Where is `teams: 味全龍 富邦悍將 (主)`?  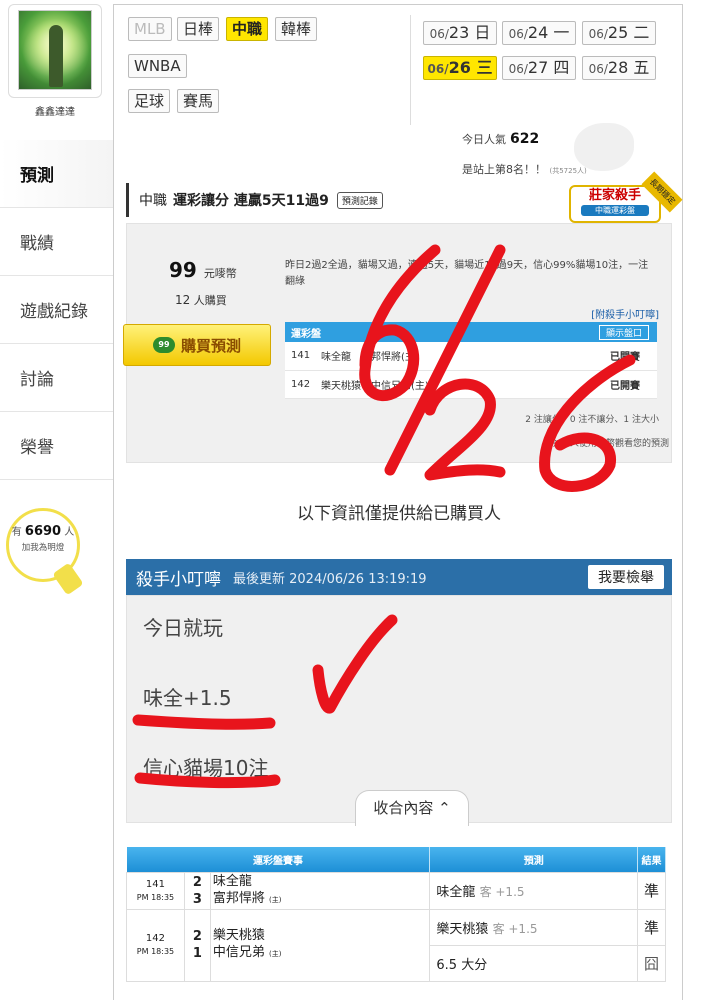 teams: 味全龍 富邦悍將 (主) is located at coordinates (320, 890).